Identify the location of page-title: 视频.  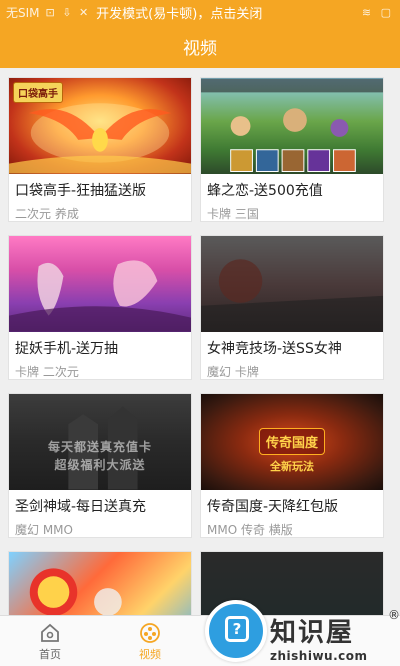
(200, 48).